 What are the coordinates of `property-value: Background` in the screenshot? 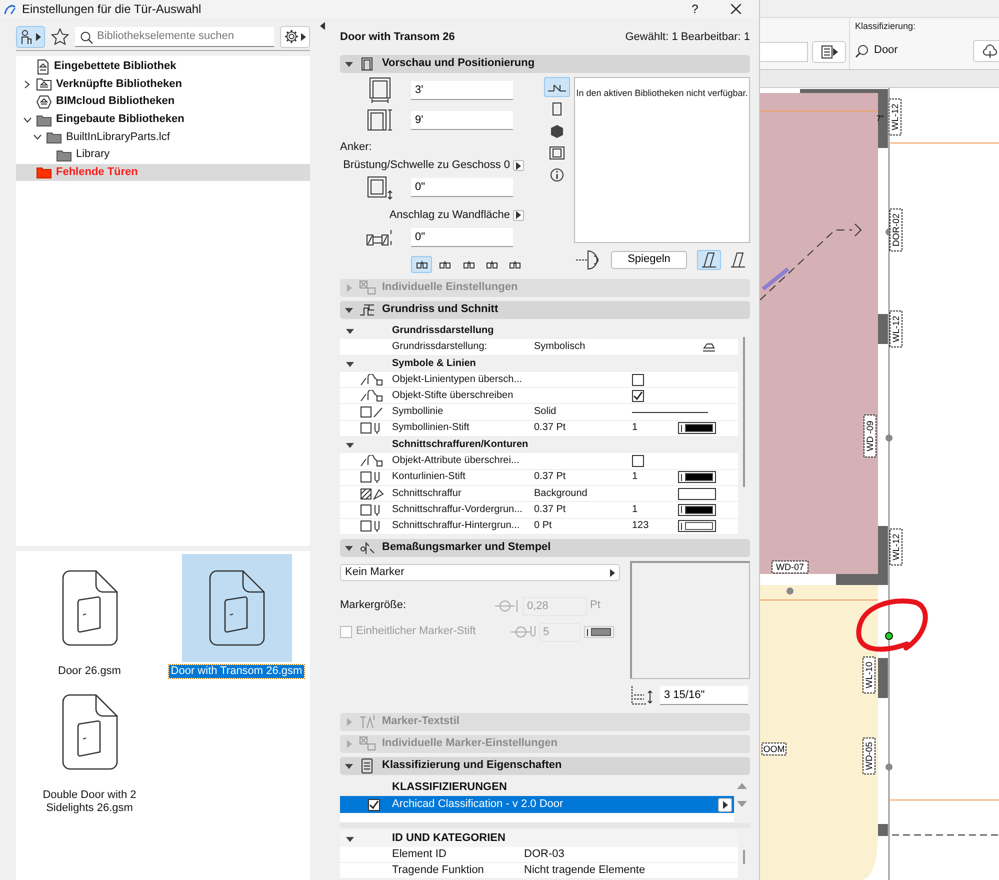 It's located at (561, 494).